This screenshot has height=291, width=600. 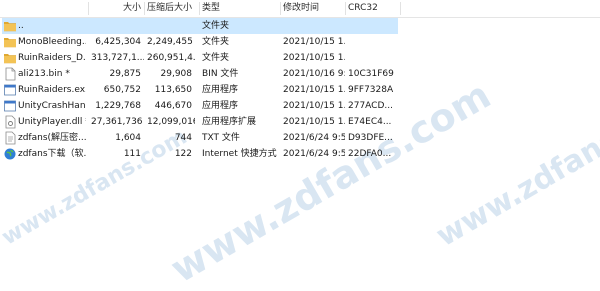 What do you see at coordinates (176, 74) in the screenshot?
I see `file-packed-size: 29,908` at bounding box center [176, 74].